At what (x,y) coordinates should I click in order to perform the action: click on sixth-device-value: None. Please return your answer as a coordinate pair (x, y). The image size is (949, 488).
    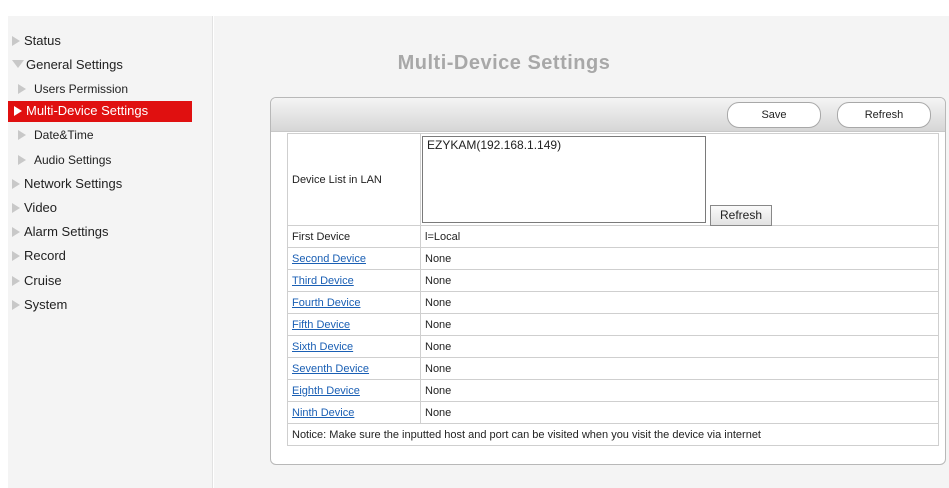
    Looking at the image, I should click on (679, 346).